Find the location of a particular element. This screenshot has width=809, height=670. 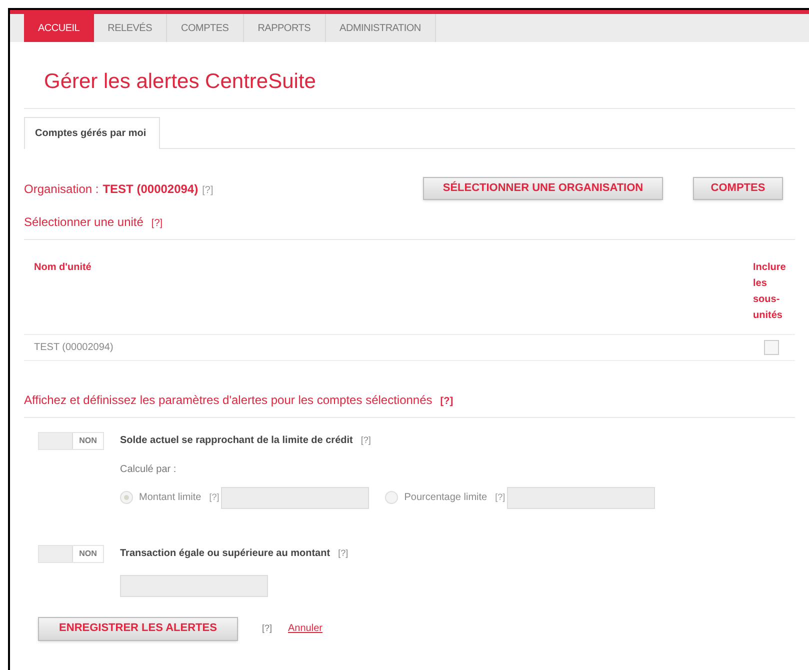

save-alerts-button: ENREGISTRER LES ALERTES is located at coordinates (138, 628).